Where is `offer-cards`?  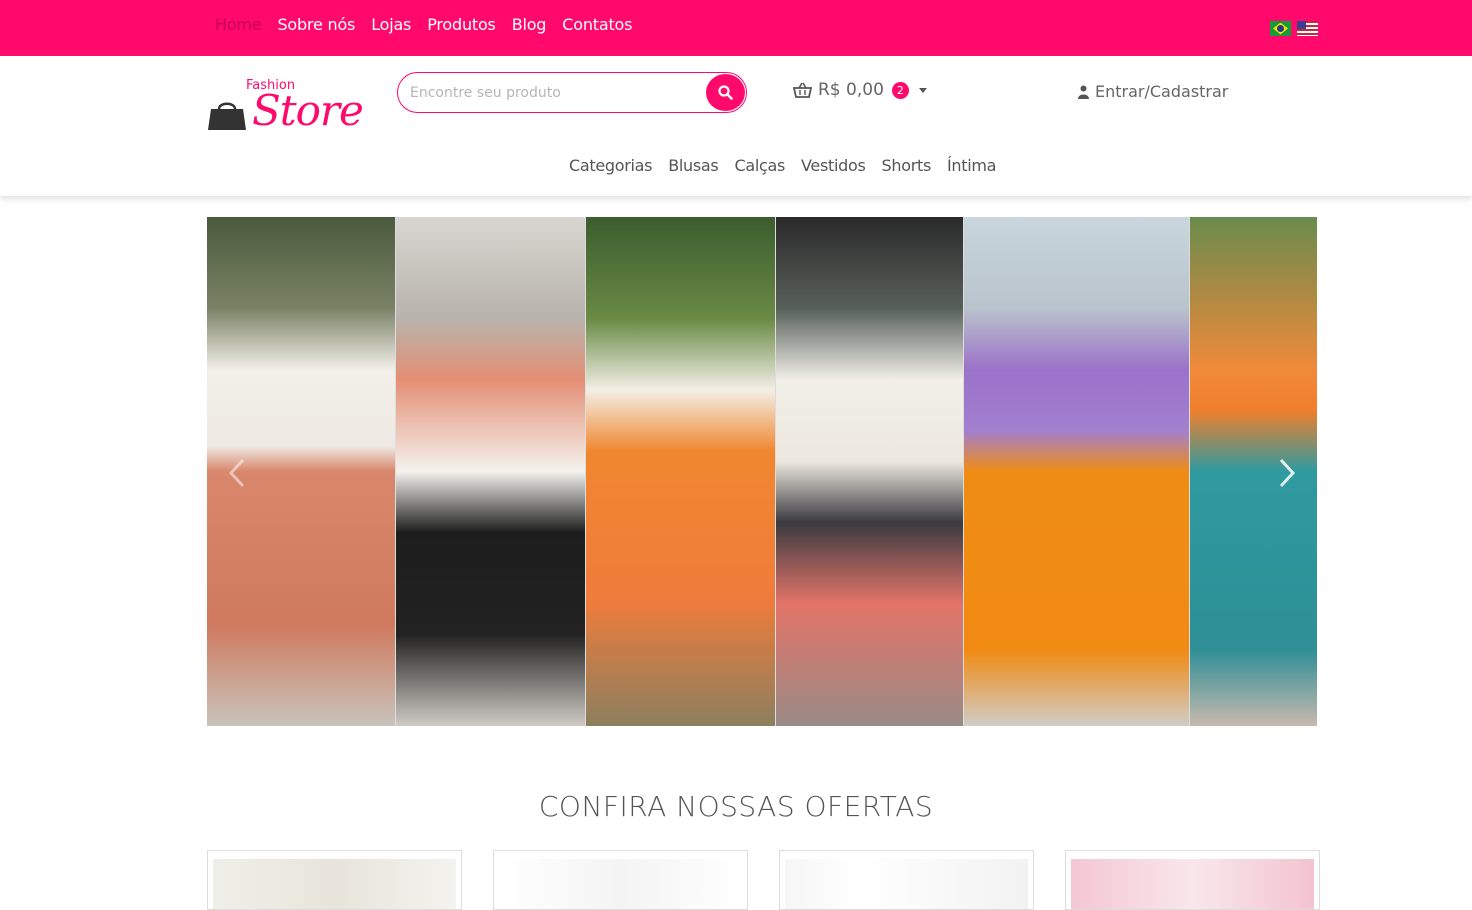 offer-cards is located at coordinates (763, 880).